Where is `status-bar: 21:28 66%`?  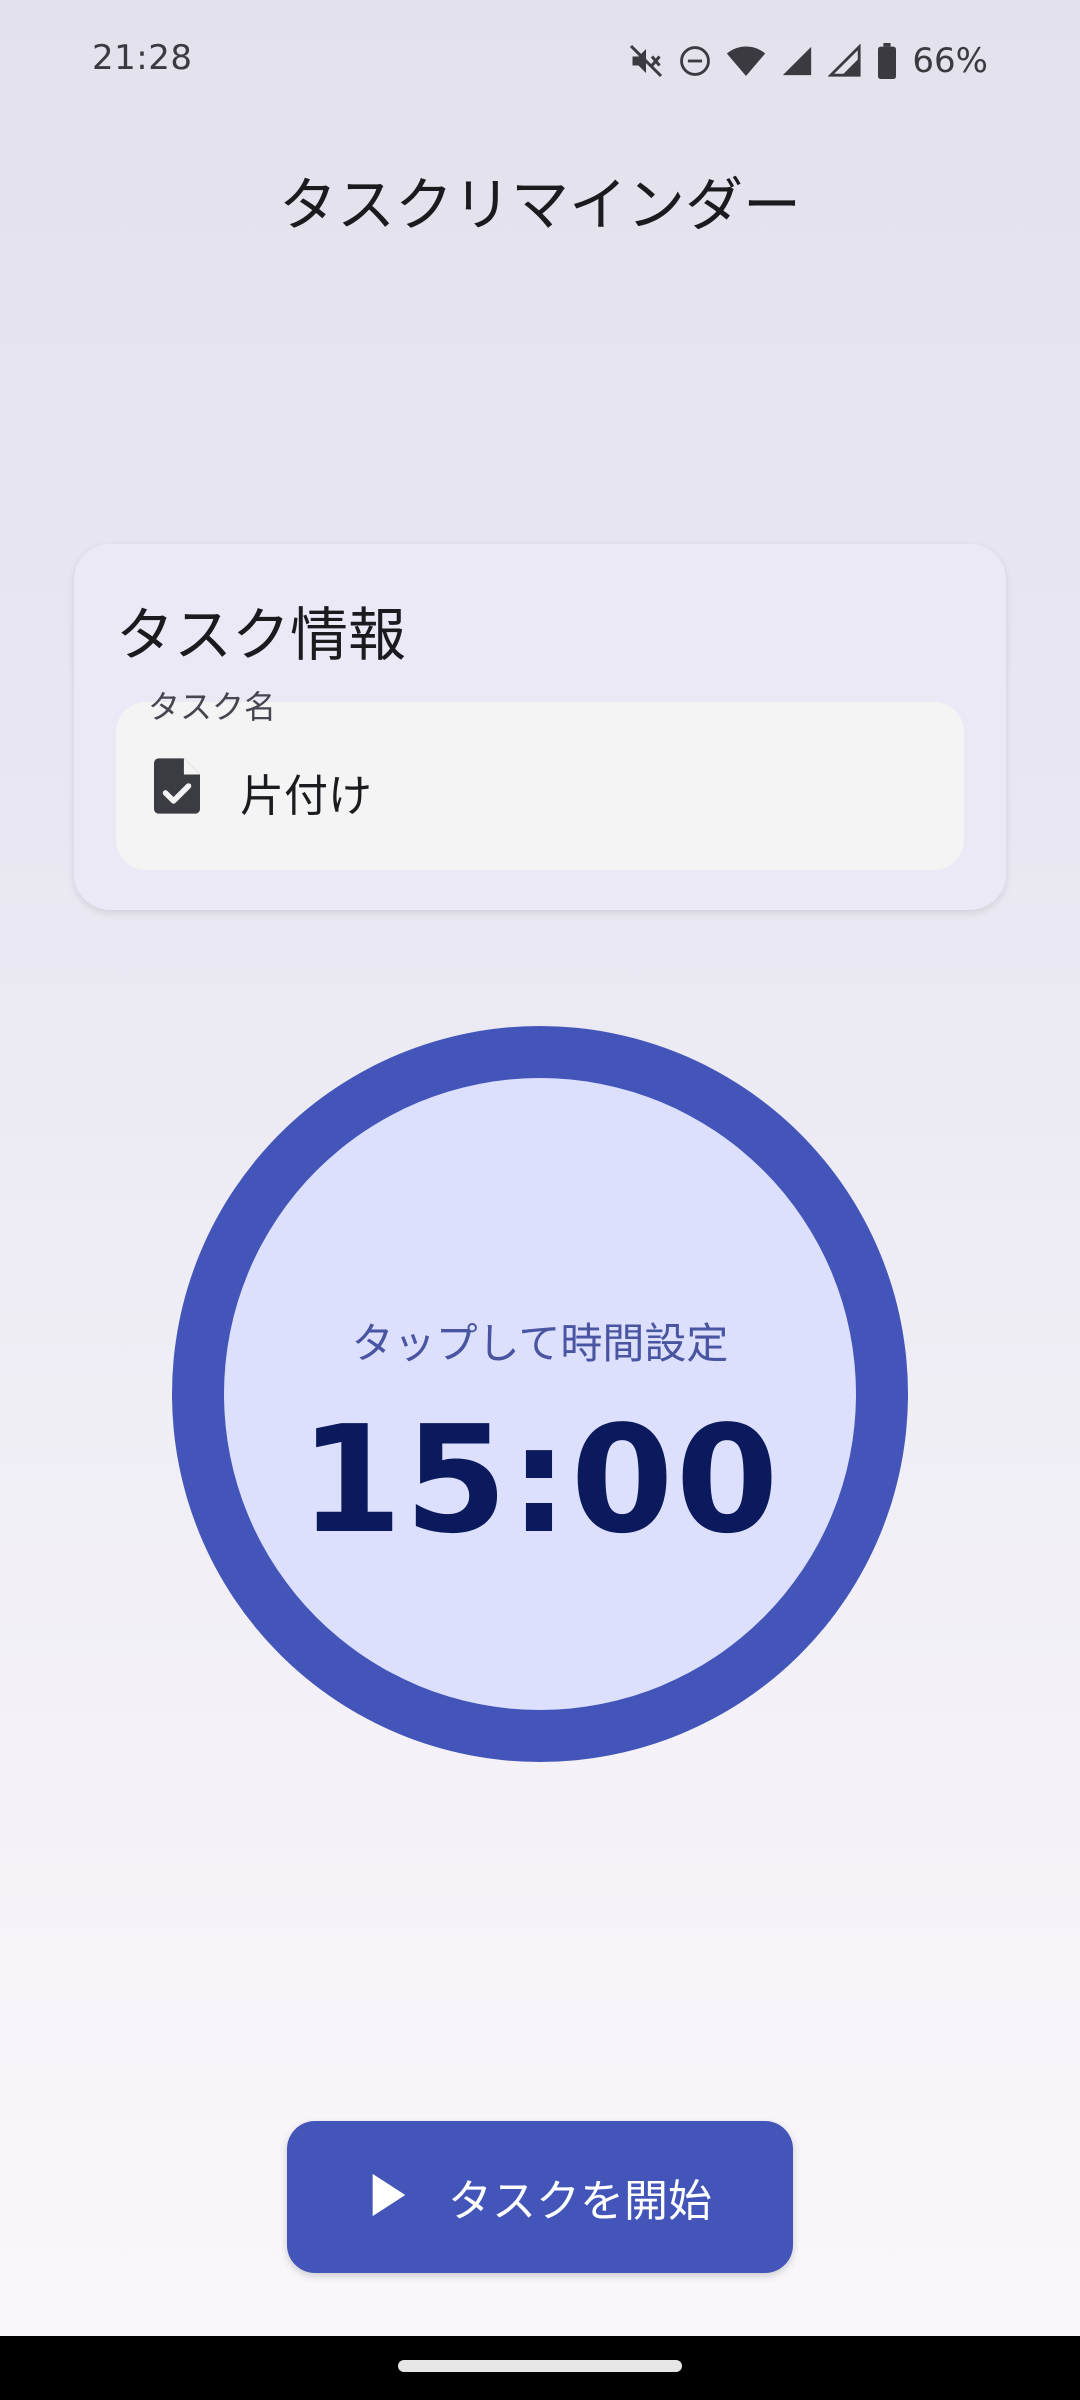
status-bar: 21:28 66% is located at coordinates (540, 60).